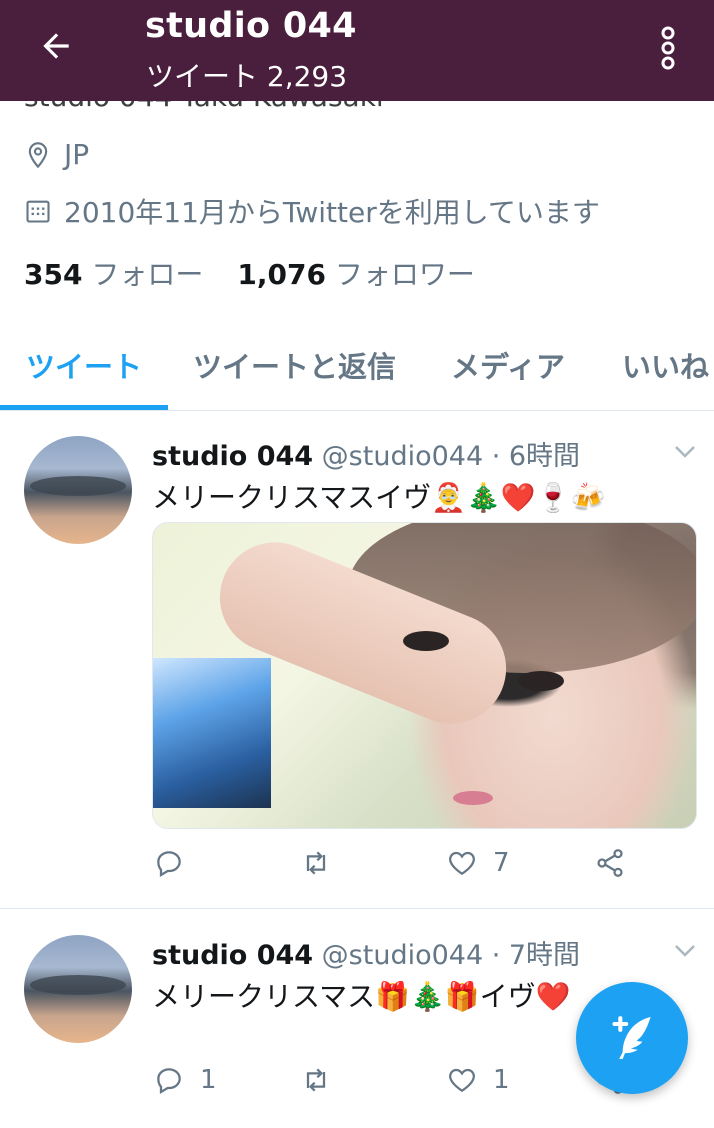 This screenshot has height=1128, width=714. I want to click on followers-label: フォロワー, so click(404, 274).